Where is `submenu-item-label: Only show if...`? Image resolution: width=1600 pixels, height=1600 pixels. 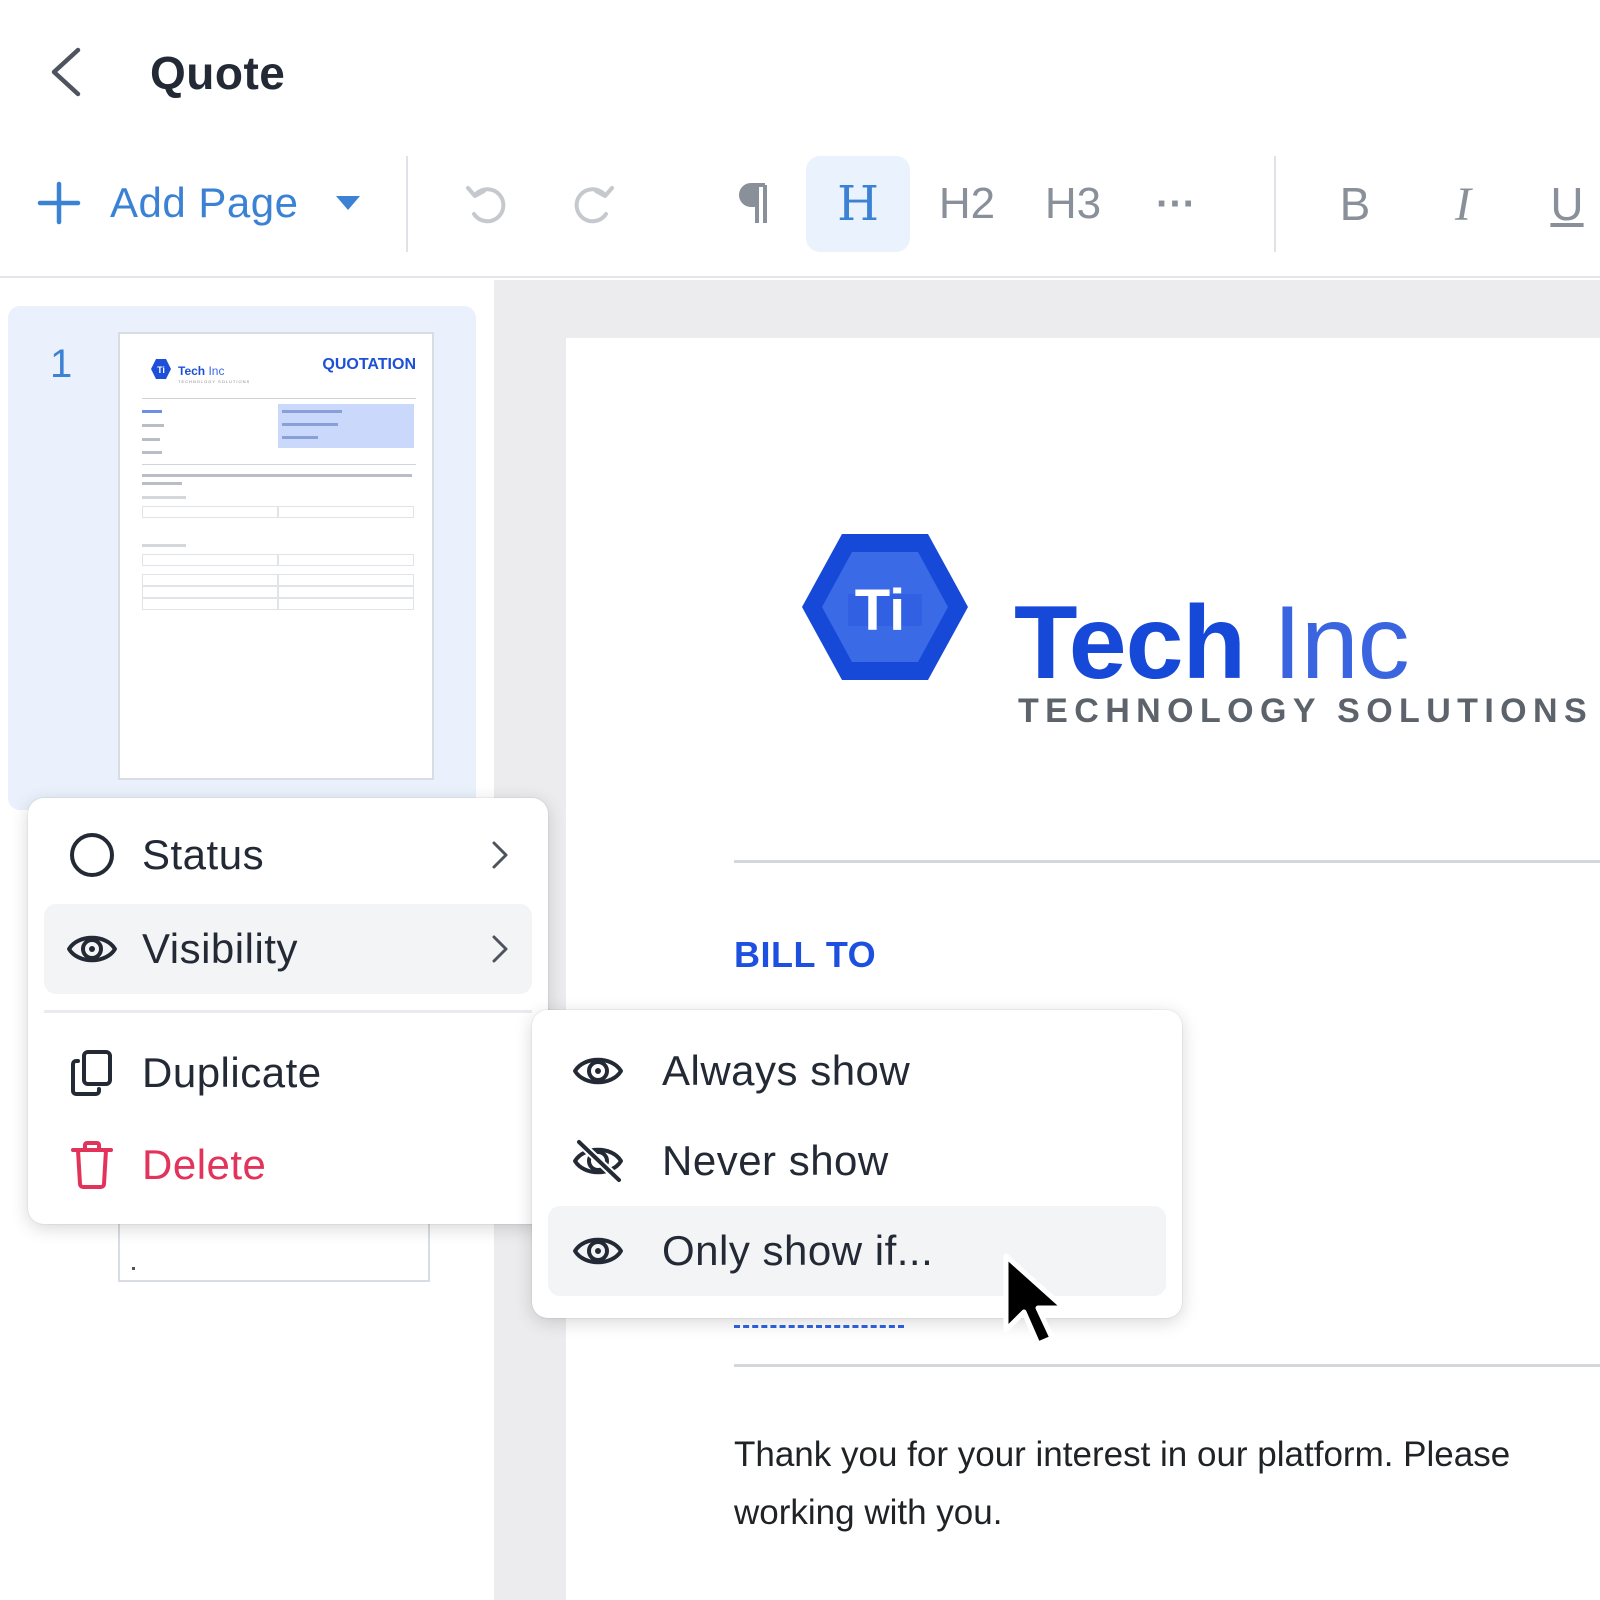
submenu-item-label: Only show if... is located at coordinates (798, 1250).